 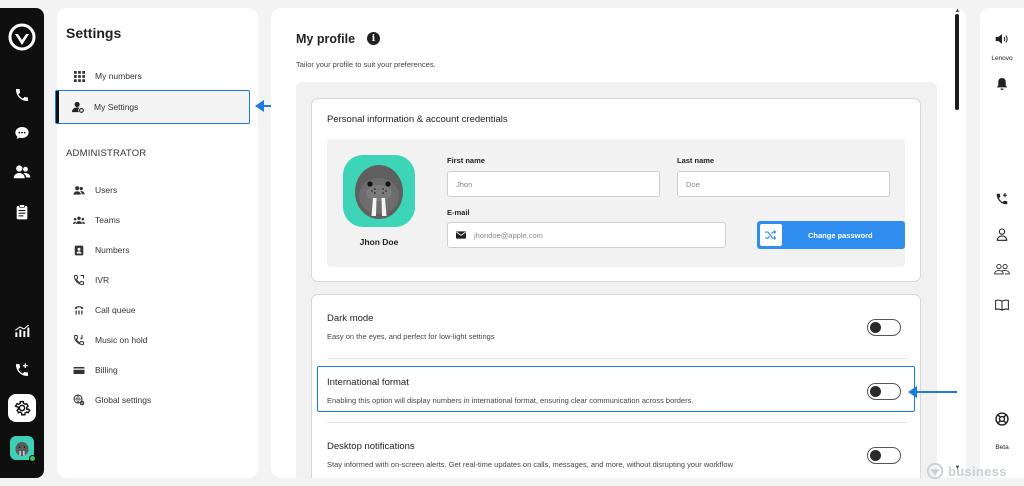 I want to click on first-name-input: Jhon, so click(x=553, y=184).